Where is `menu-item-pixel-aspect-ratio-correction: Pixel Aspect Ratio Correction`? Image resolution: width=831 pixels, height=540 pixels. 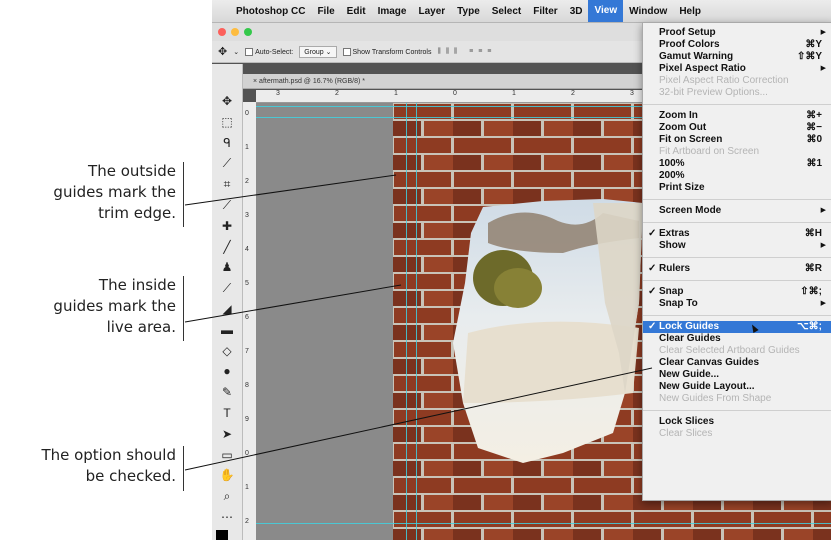
menu-item-pixel-aspect-ratio-correction: Pixel Aspect Ratio Correction is located at coordinates (737, 81).